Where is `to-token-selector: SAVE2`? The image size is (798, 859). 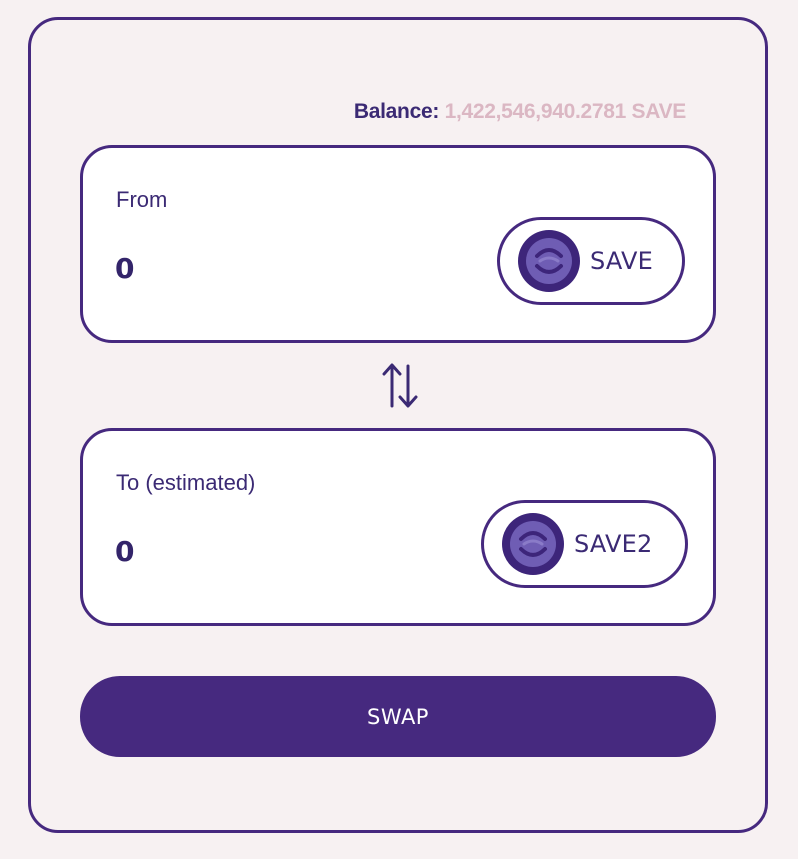
to-token-selector: SAVE2 is located at coordinates (584, 544).